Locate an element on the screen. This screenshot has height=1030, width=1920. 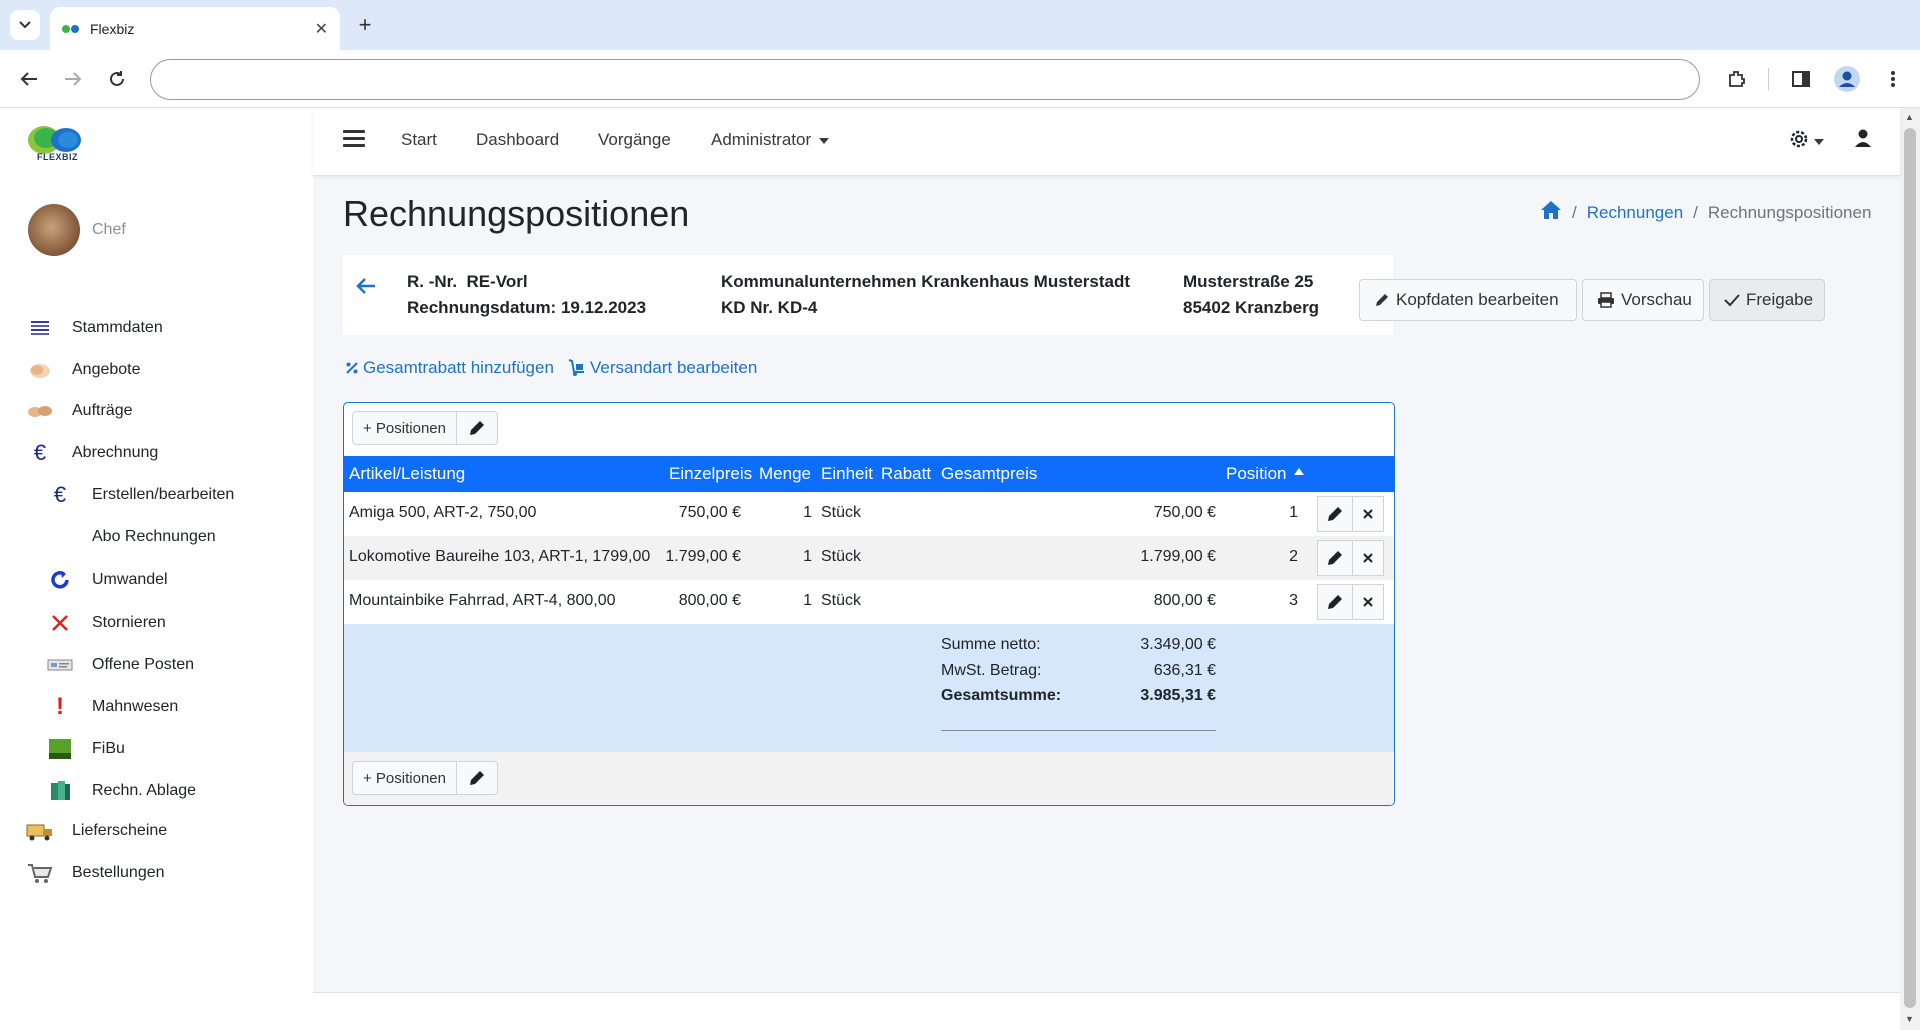
home-icon is located at coordinates (1551, 212).